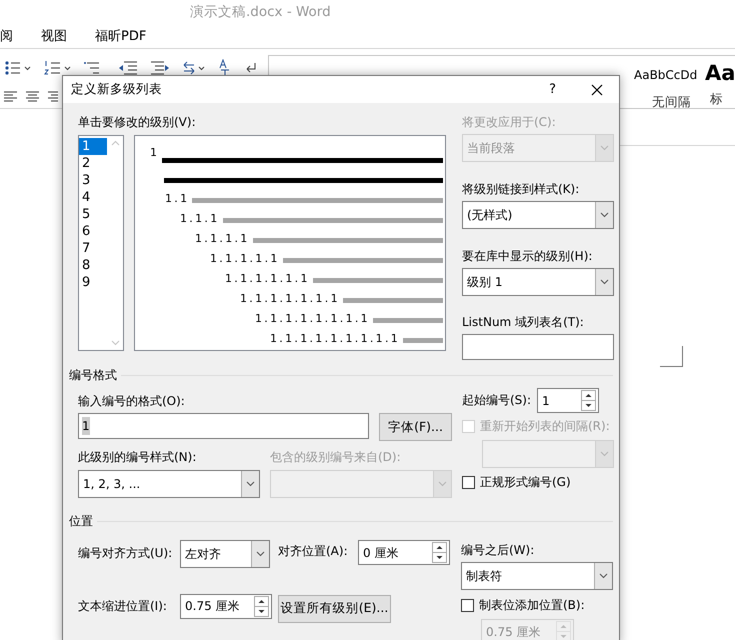 The width and height of the screenshot is (735, 640). What do you see at coordinates (126, 553) in the screenshot?
I see `field-label: 编号对齐方式(U):` at bounding box center [126, 553].